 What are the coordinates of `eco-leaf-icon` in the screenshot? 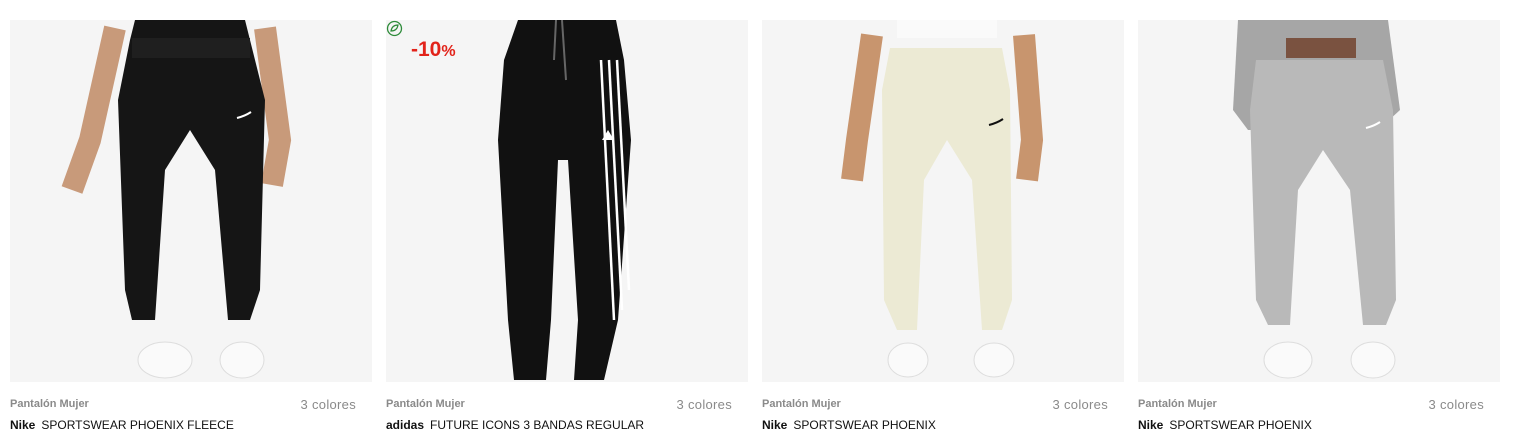 It's located at (394, 28).